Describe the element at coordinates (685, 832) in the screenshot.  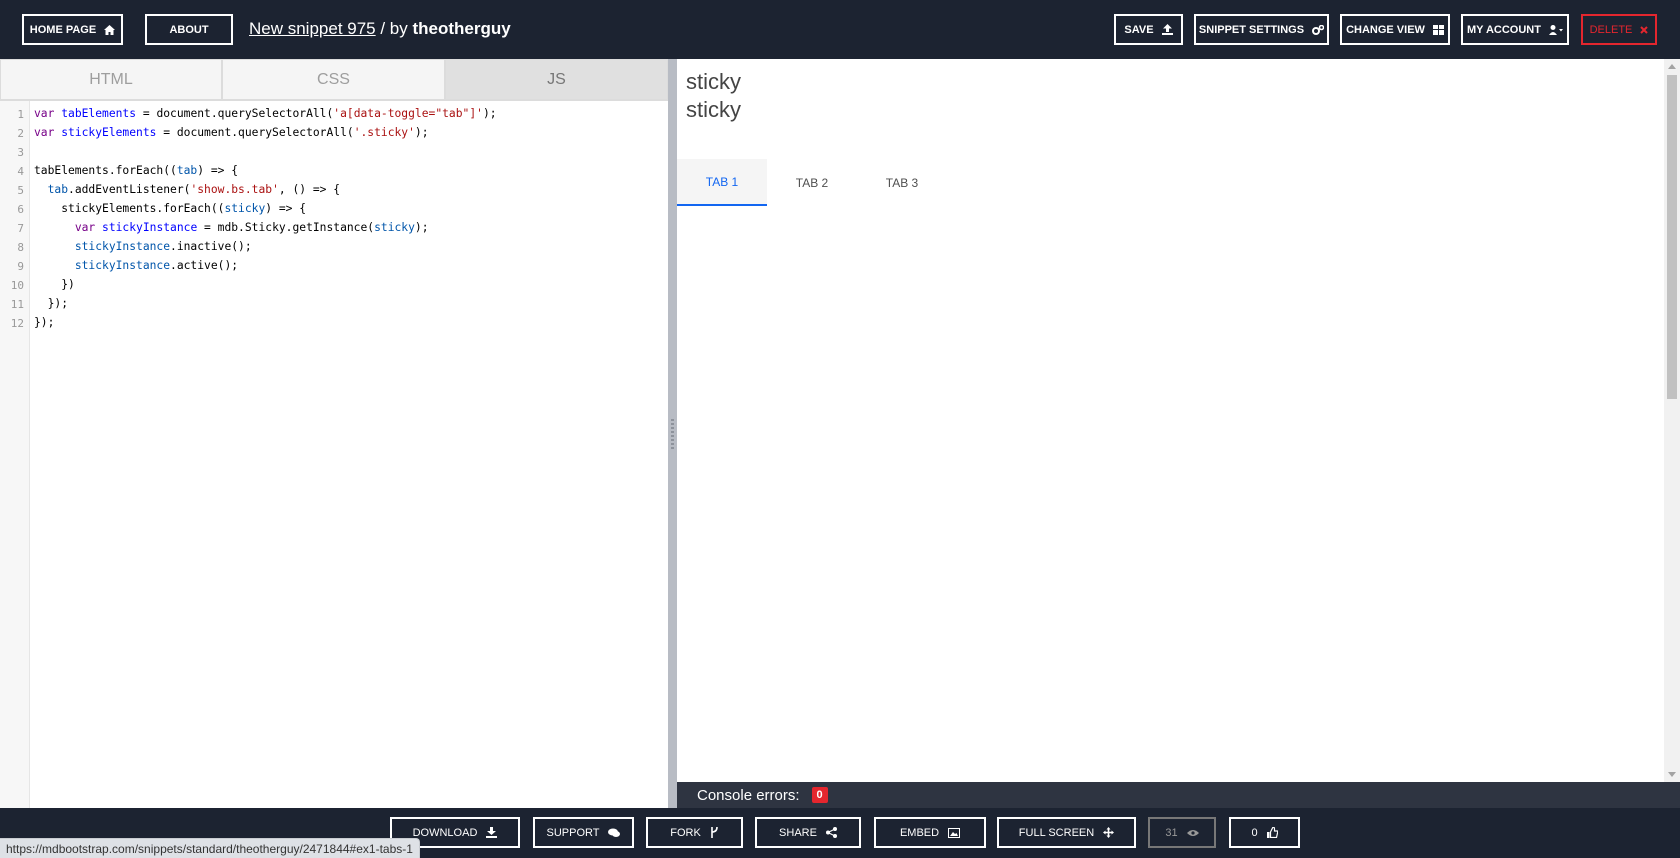
I see `fork-label: FORK` at that location.